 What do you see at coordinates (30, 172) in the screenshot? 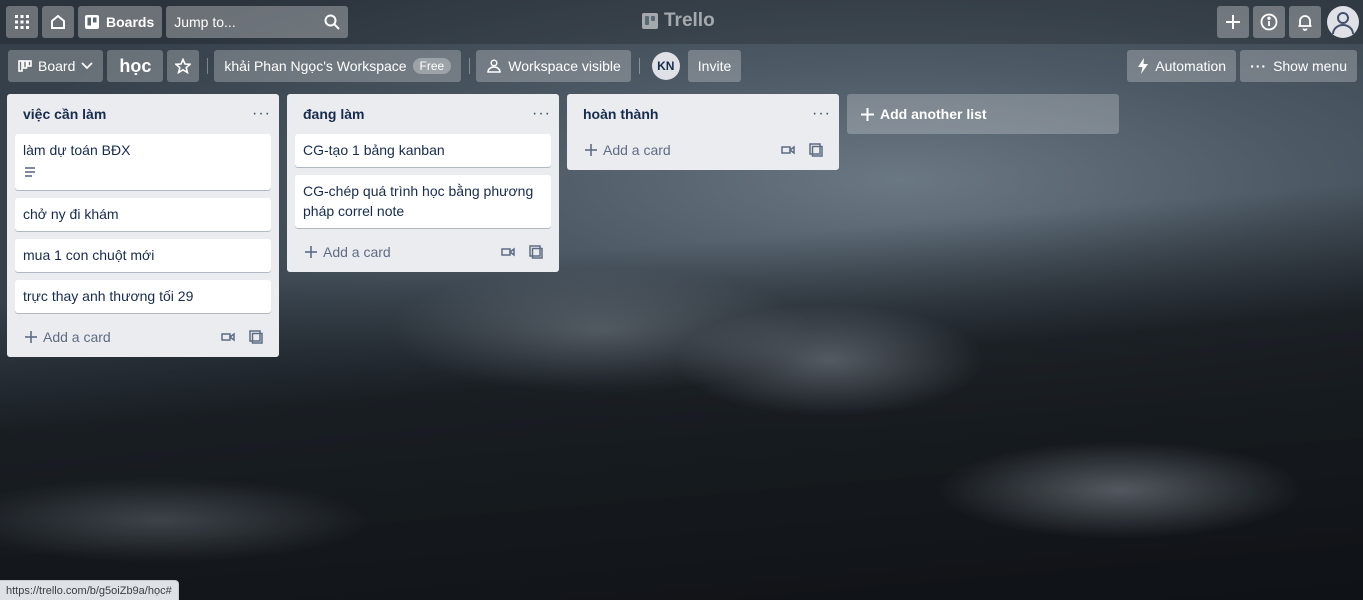
I see `description-icon` at bounding box center [30, 172].